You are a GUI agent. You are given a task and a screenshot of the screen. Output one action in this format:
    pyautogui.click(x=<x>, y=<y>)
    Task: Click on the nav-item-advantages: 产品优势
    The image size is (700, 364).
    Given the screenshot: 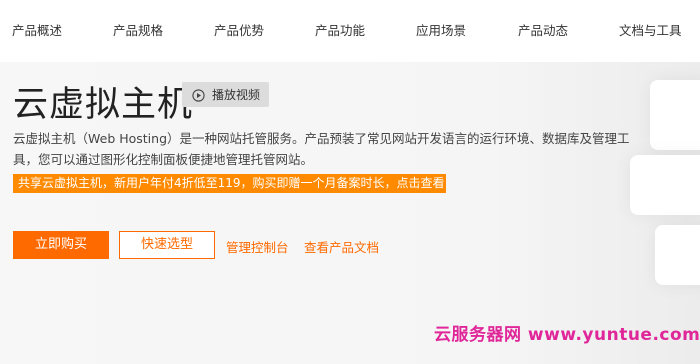 What is the action you would take?
    pyautogui.click(x=239, y=29)
    